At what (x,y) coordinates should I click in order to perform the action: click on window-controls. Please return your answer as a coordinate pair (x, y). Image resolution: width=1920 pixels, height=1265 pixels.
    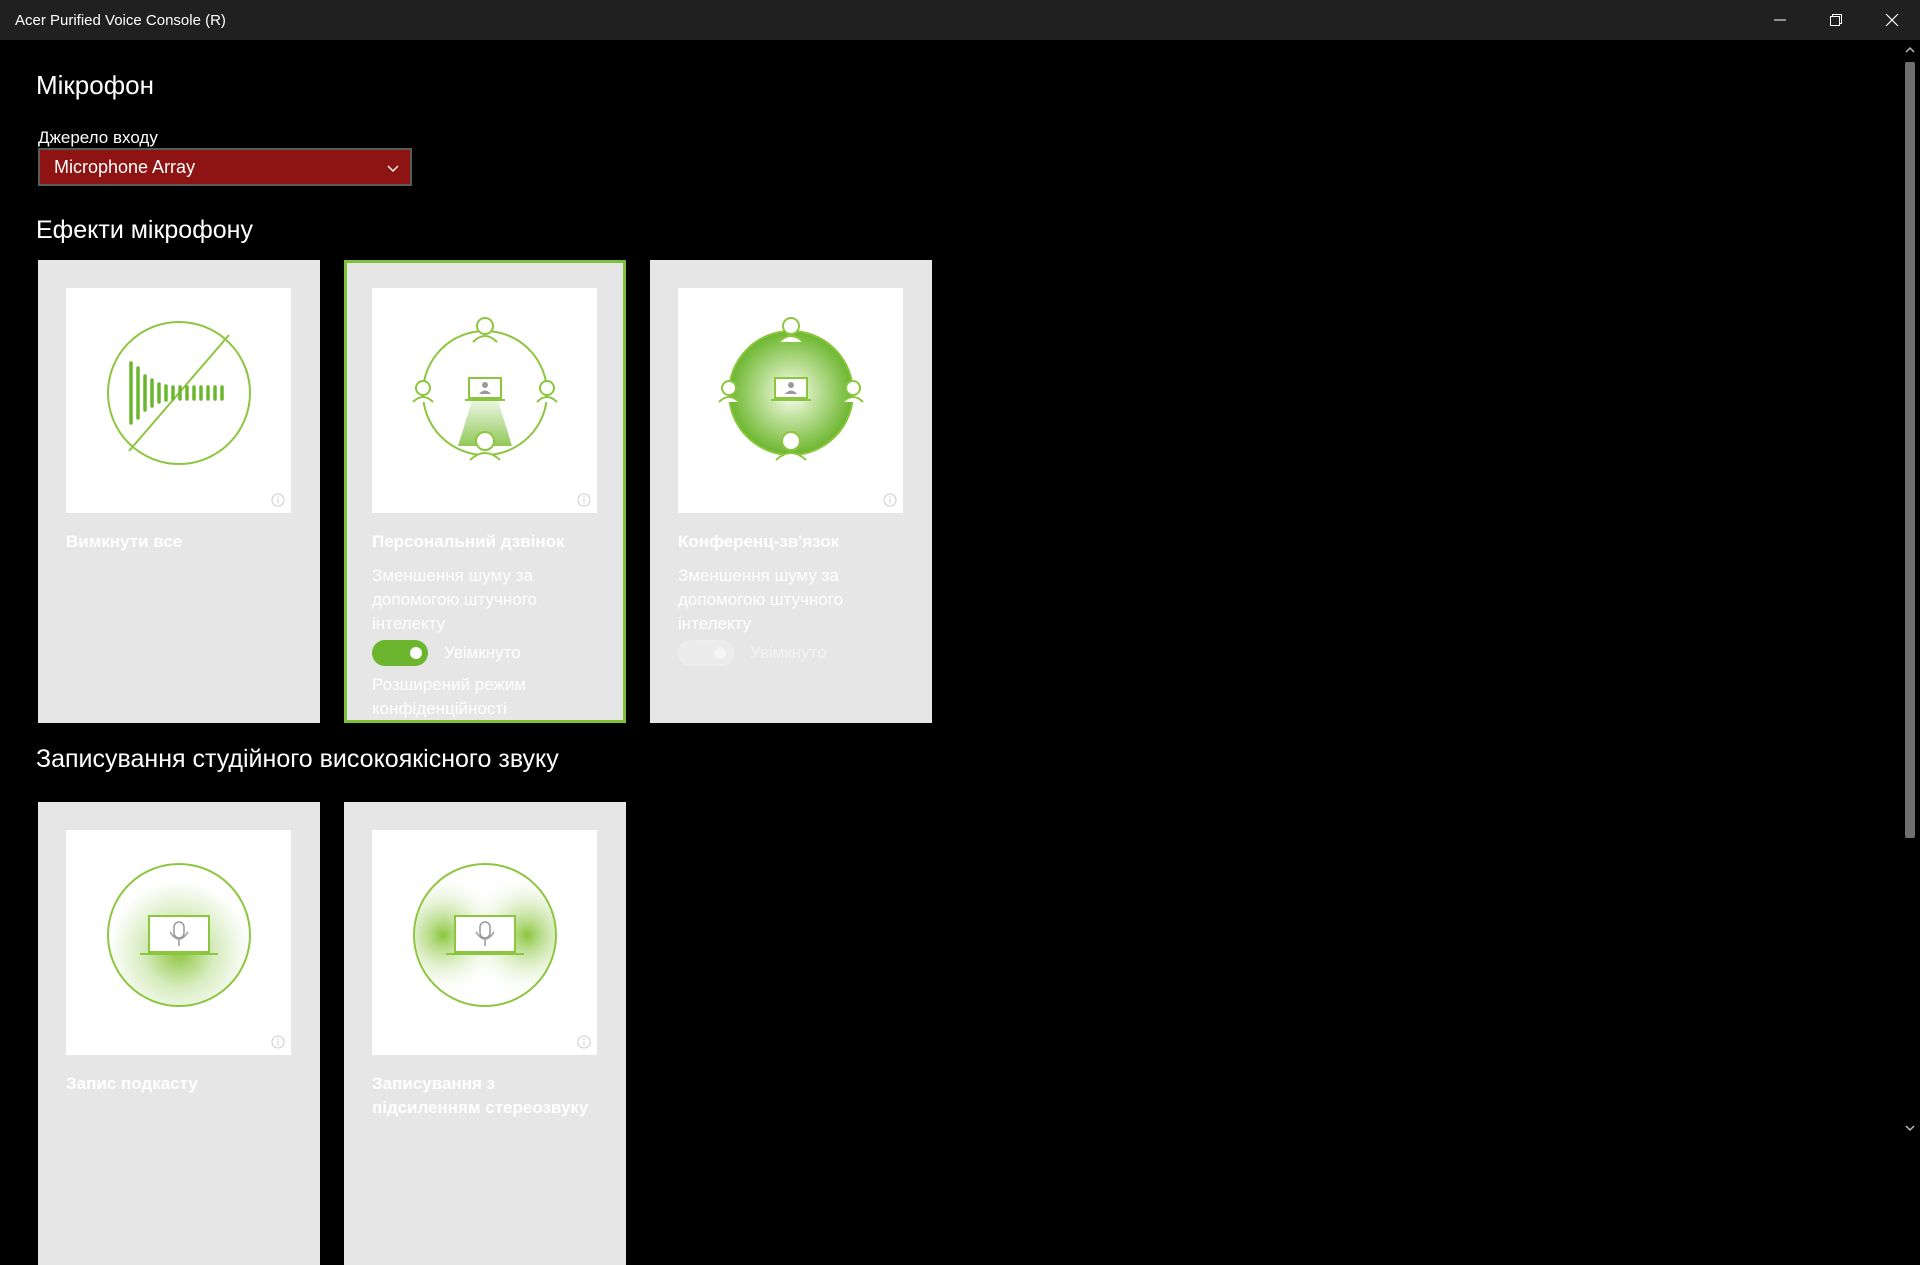
    Looking at the image, I should click on (1836, 20).